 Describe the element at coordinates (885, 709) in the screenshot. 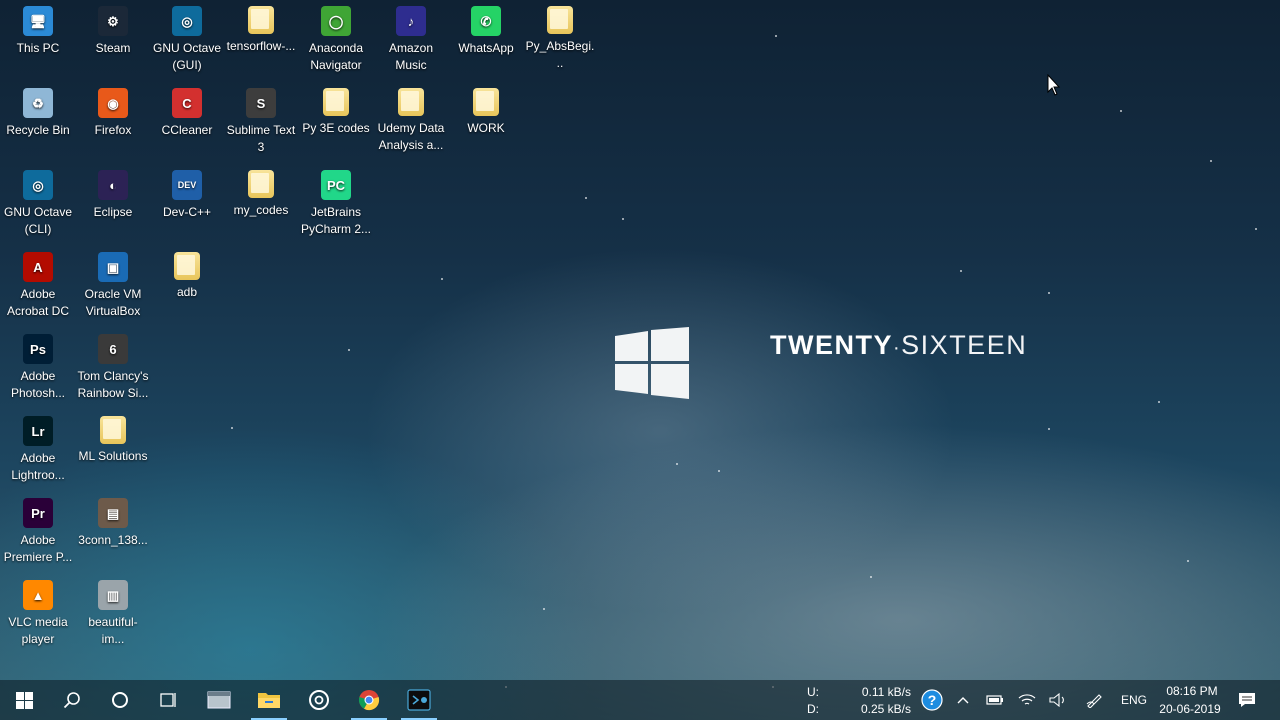

I see `download-speed: 0.25 kB/s` at that location.